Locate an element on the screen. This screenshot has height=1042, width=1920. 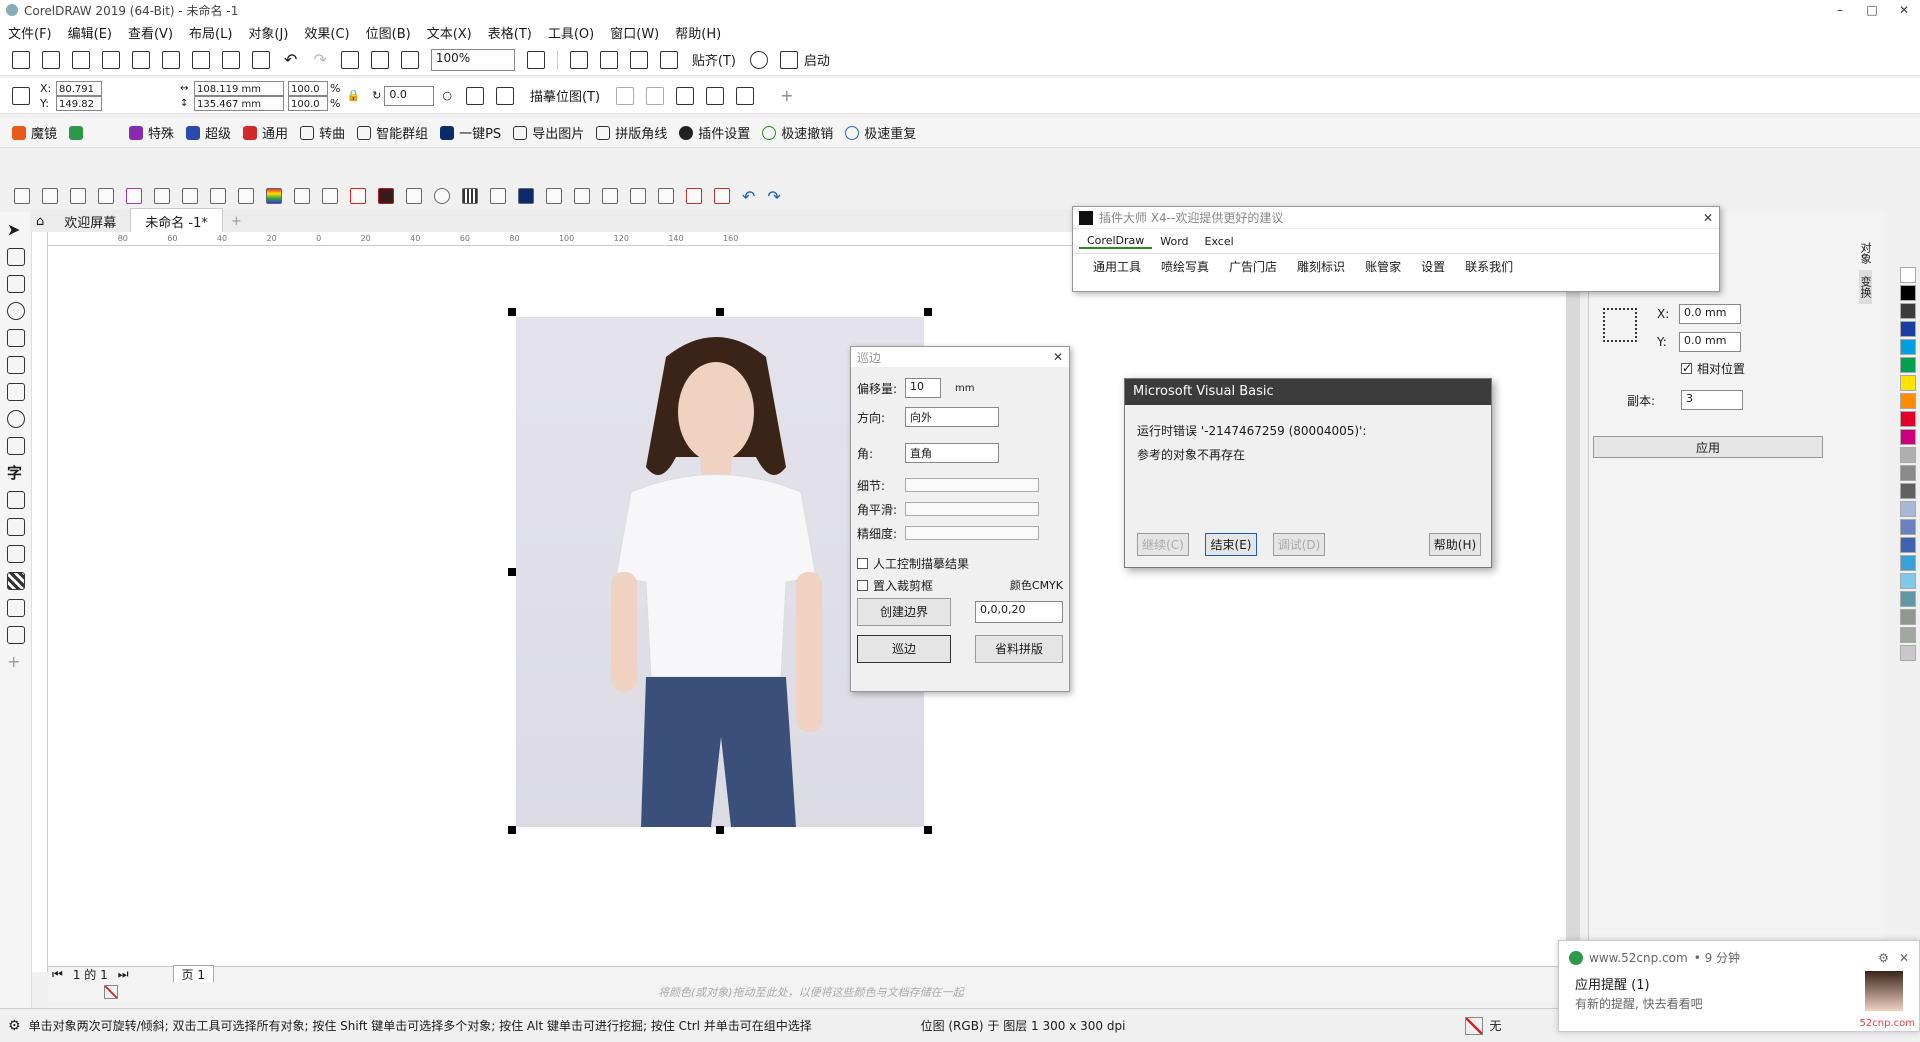
menu-inkjet: 喷绘写真 is located at coordinates (1185, 266).